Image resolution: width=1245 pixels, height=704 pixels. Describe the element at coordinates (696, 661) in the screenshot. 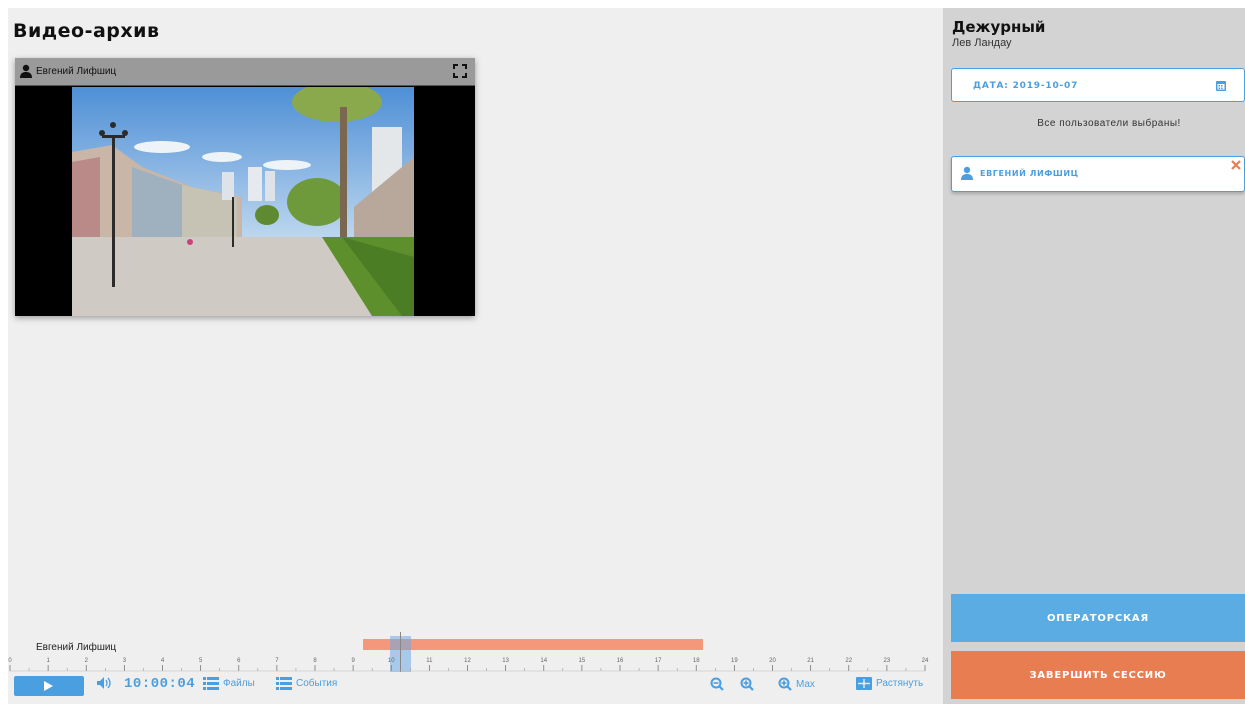

I see `timeline-hour-label: 18` at that location.